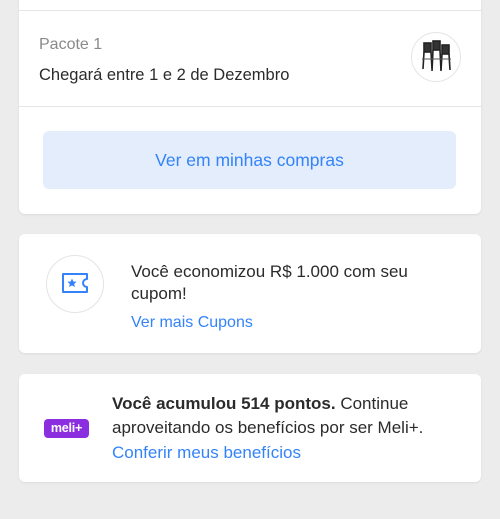  Describe the element at coordinates (71, 44) in the screenshot. I see `package-label: Pacote 1` at that location.